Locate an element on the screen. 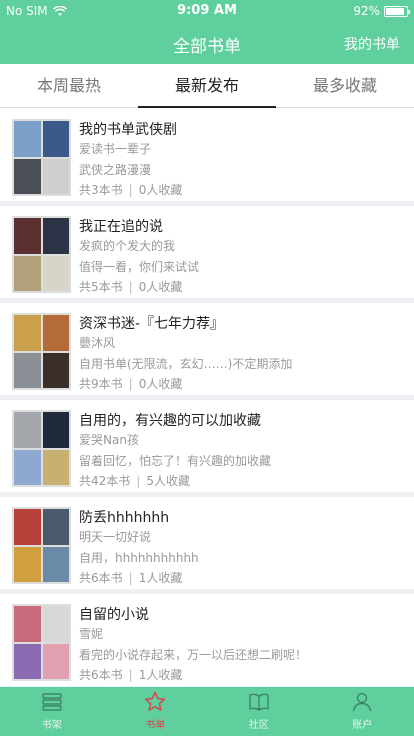  booklist-author: 明天一切好说 is located at coordinates (115, 537).